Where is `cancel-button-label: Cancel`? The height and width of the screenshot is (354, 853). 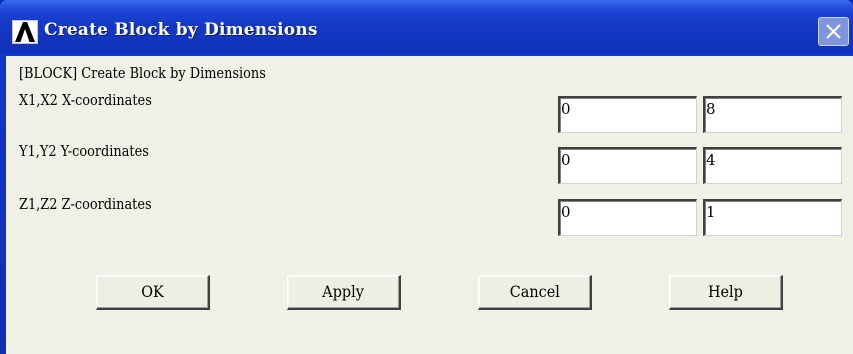 cancel-button-label: Cancel is located at coordinates (534, 291).